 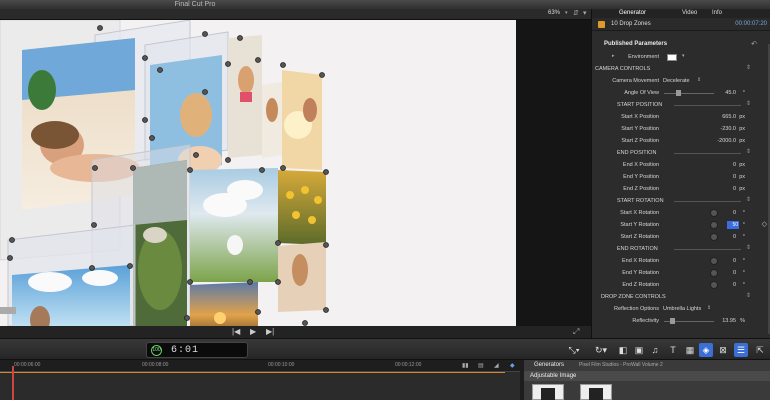 What do you see at coordinates (197, 350) in the screenshot?
I see `dashboard-timecode: 100 6:01` at bounding box center [197, 350].